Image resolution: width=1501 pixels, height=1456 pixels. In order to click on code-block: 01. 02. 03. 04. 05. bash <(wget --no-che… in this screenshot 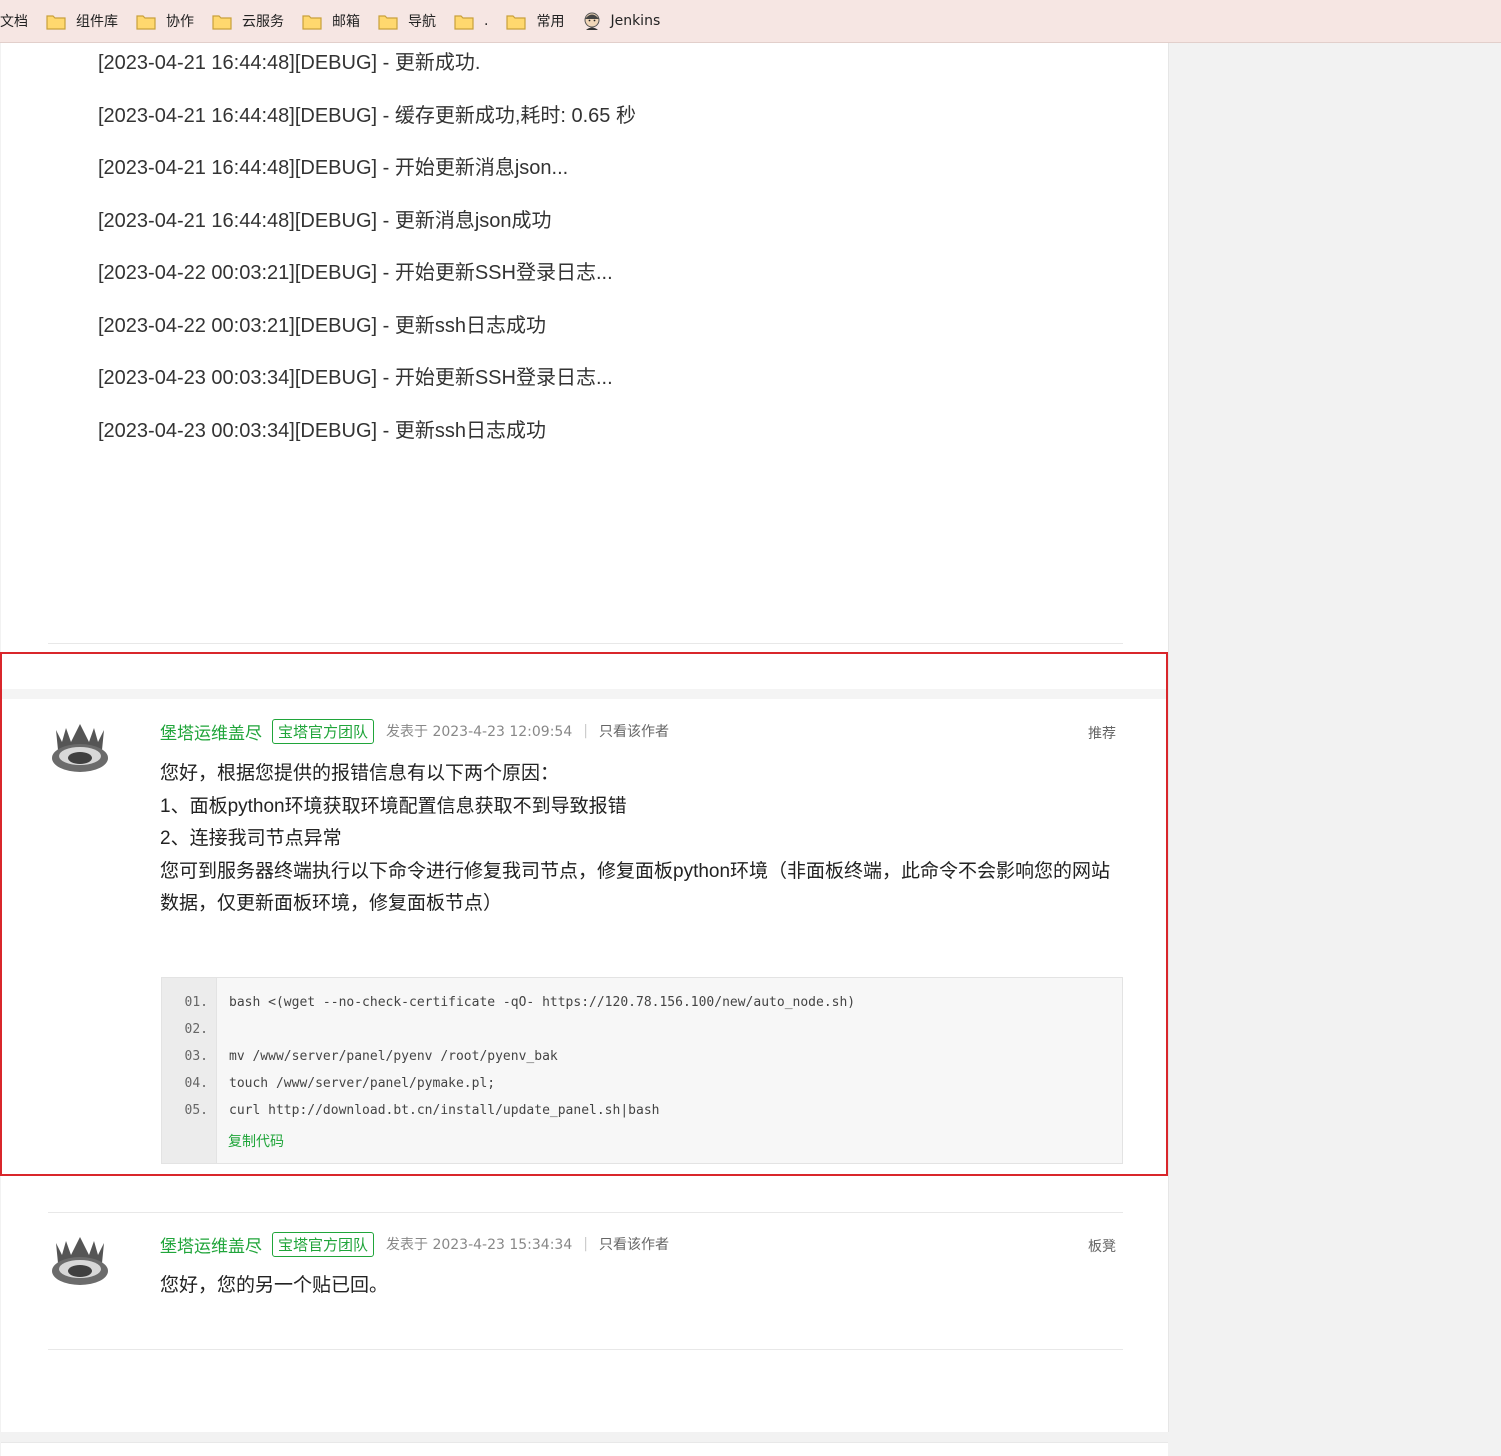, I will do `click(642, 1070)`.